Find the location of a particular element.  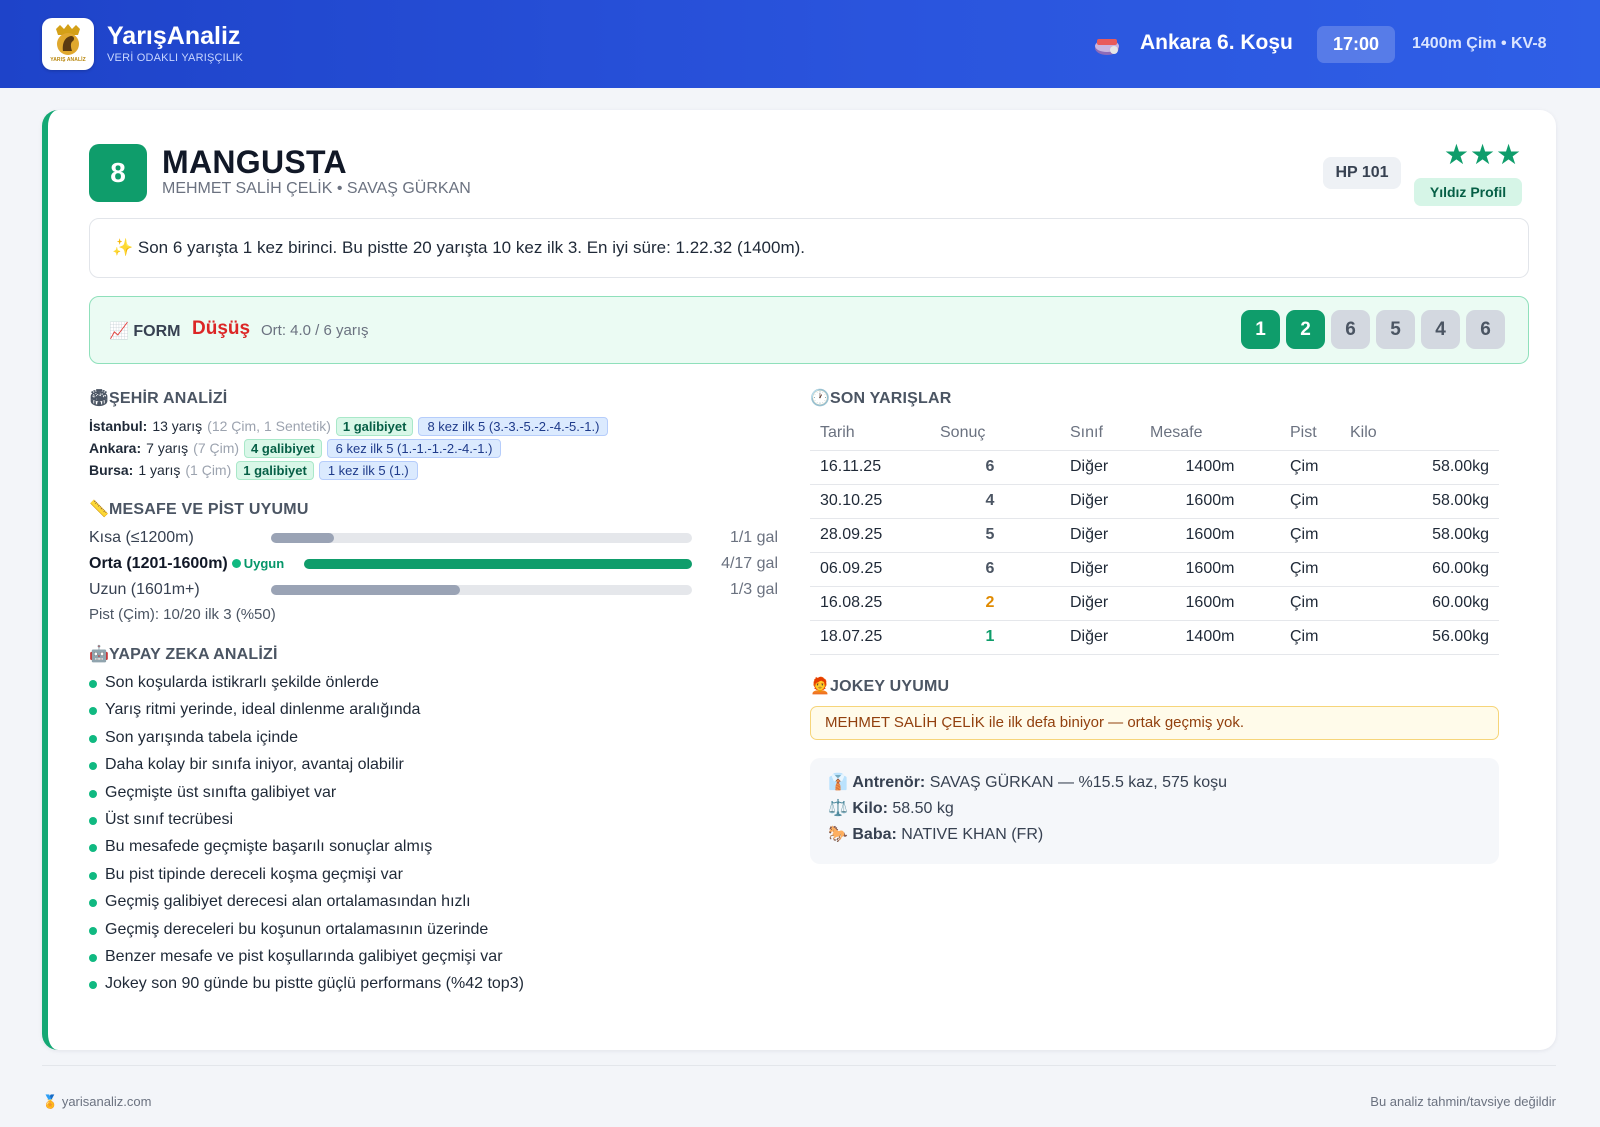

star-rating-icon: ★★★ is located at coordinates (1483, 154).